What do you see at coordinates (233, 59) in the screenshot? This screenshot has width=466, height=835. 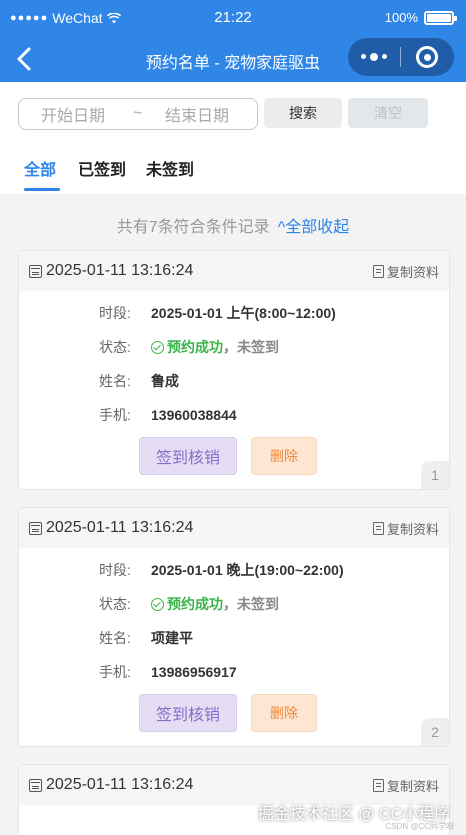 I see `nav-bar: 预约名单 - 宠物家庭驱虫` at bounding box center [233, 59].